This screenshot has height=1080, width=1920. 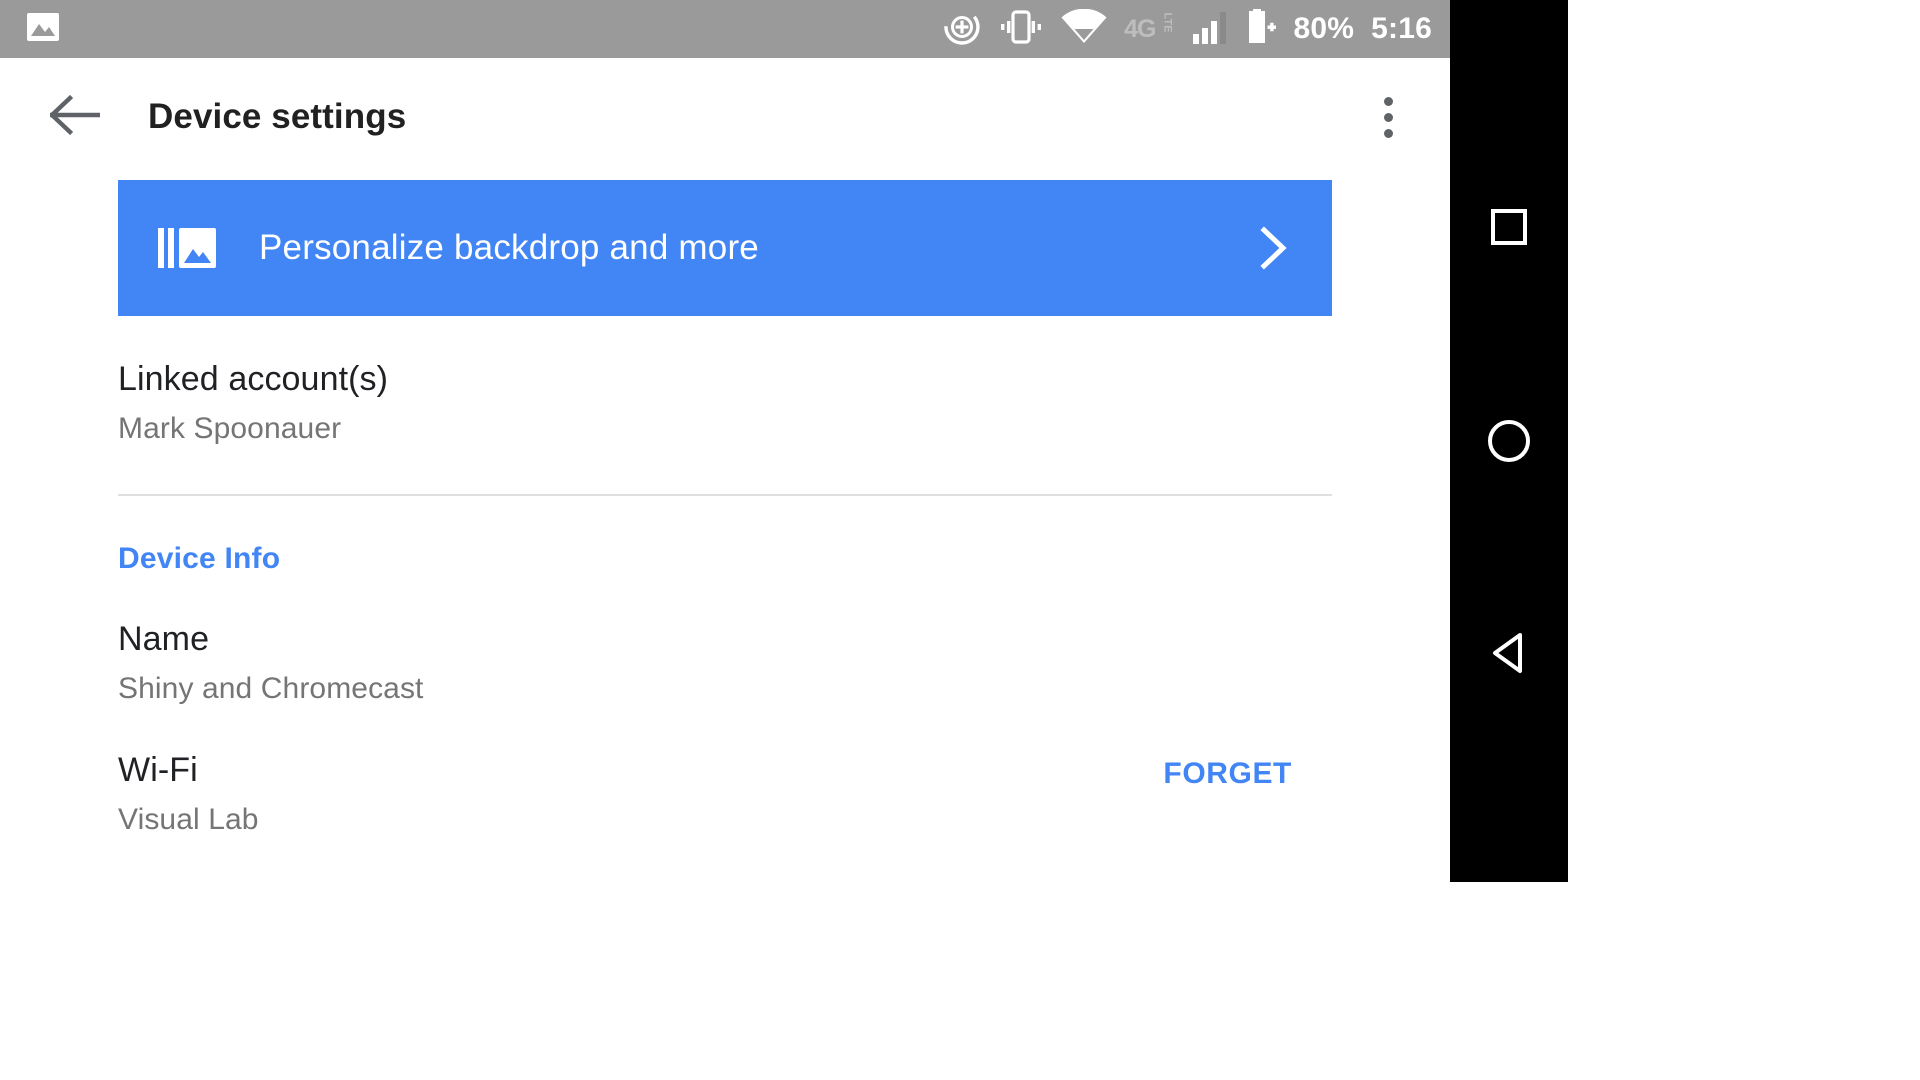 I want to click on arrow-left-icon, so click(x=74, y=117).